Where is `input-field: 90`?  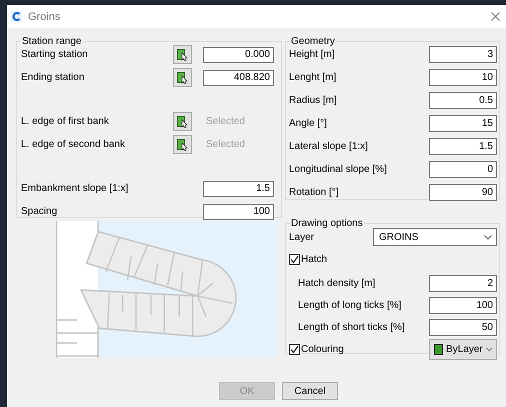 input-field: 90 is located at coordinates (463, 192).